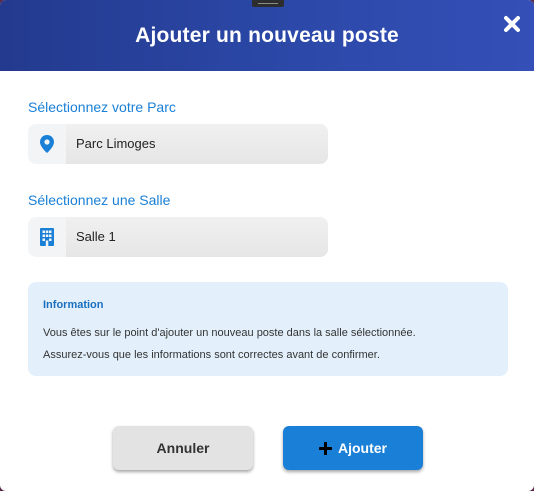 This screenshot has height=491, width=534. What do you see at coordinates (47, 144) in the screenshot?
I see `map-pin-icon` at bounding box center [47, 144].